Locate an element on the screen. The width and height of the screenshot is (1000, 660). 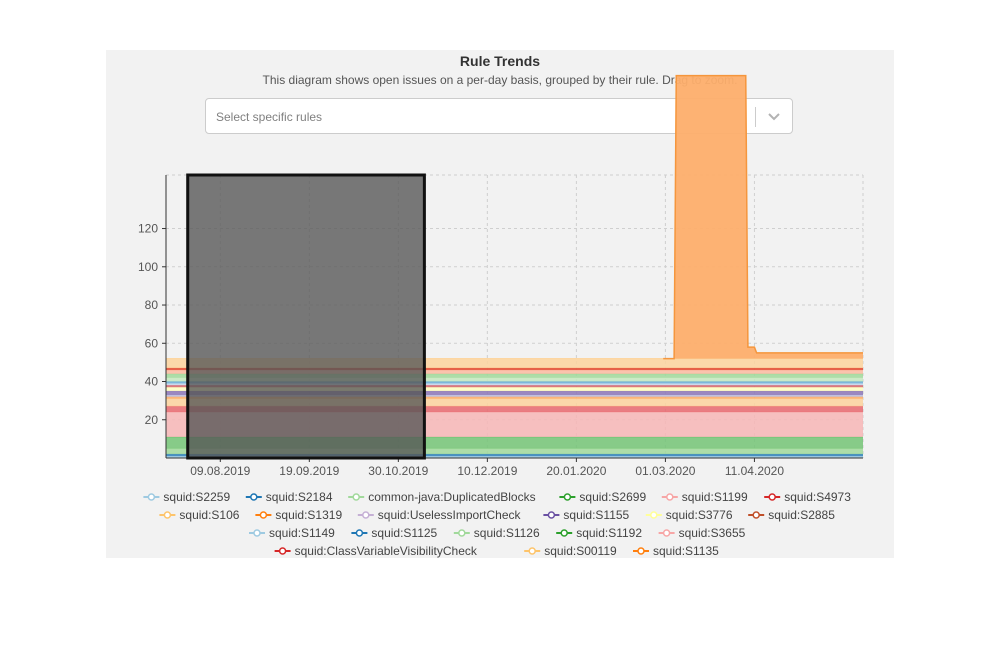
legend-item: common-java:DuplicatedBlocks is located at coordinates (451, 497).